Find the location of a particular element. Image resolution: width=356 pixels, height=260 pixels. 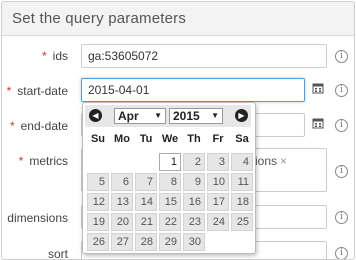

weekday-header: Sa is located at coordinates (242, 139).